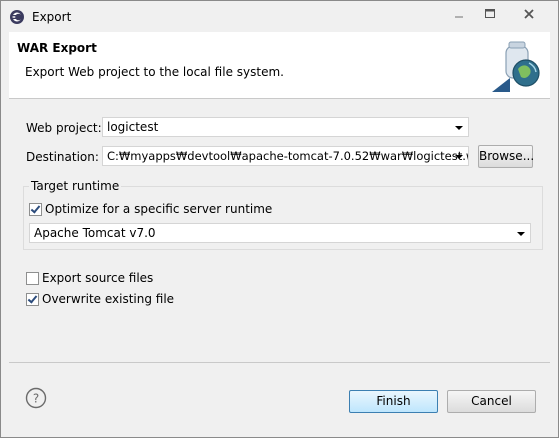  What do you see at coordinates (95, 233) in the screenshot?
I see `runtime-value: Apache Tomcat v7.0` at bounding box center [95, 233].